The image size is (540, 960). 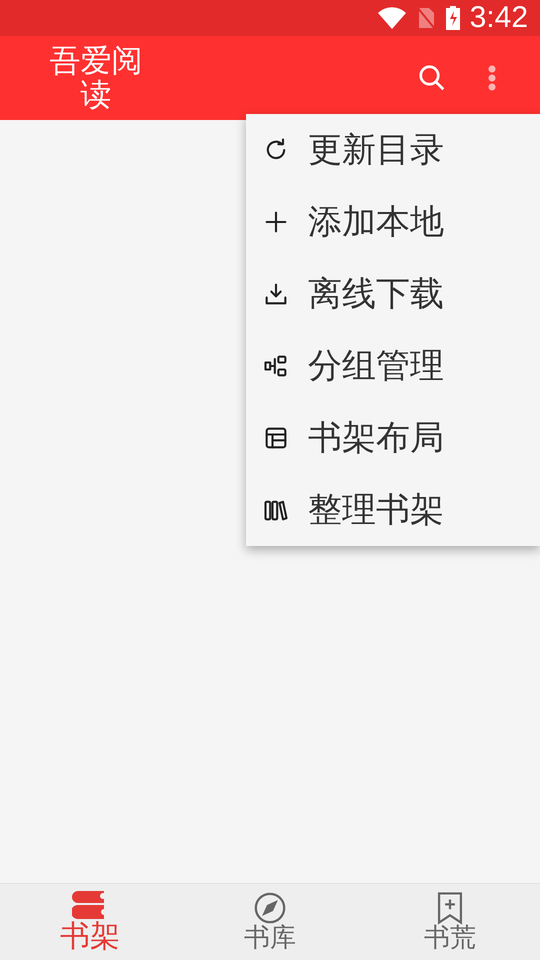 I want to click on menu-item: 整理书架, so click(x=393, y=510).